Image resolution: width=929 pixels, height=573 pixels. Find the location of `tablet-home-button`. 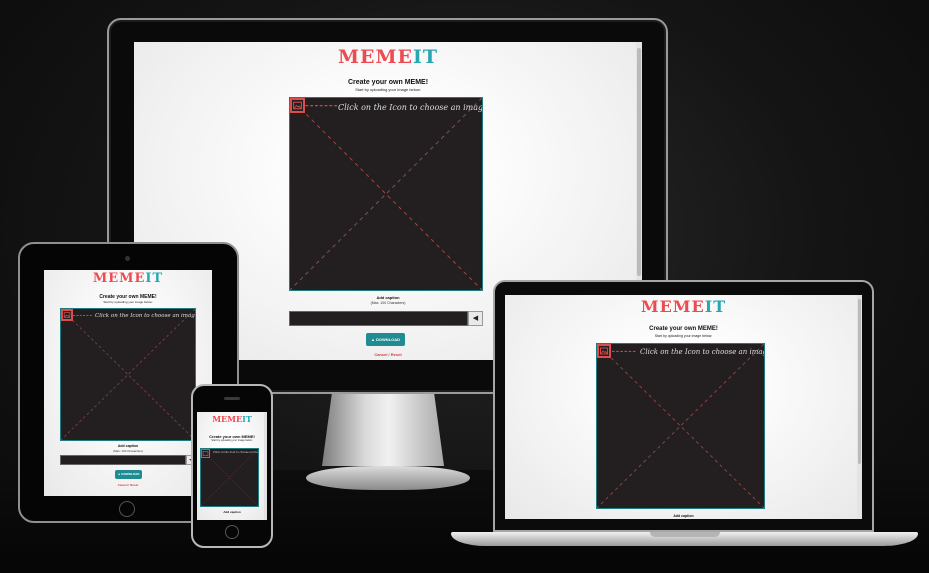

tablet-home-button is located at coordinates (127, 509).